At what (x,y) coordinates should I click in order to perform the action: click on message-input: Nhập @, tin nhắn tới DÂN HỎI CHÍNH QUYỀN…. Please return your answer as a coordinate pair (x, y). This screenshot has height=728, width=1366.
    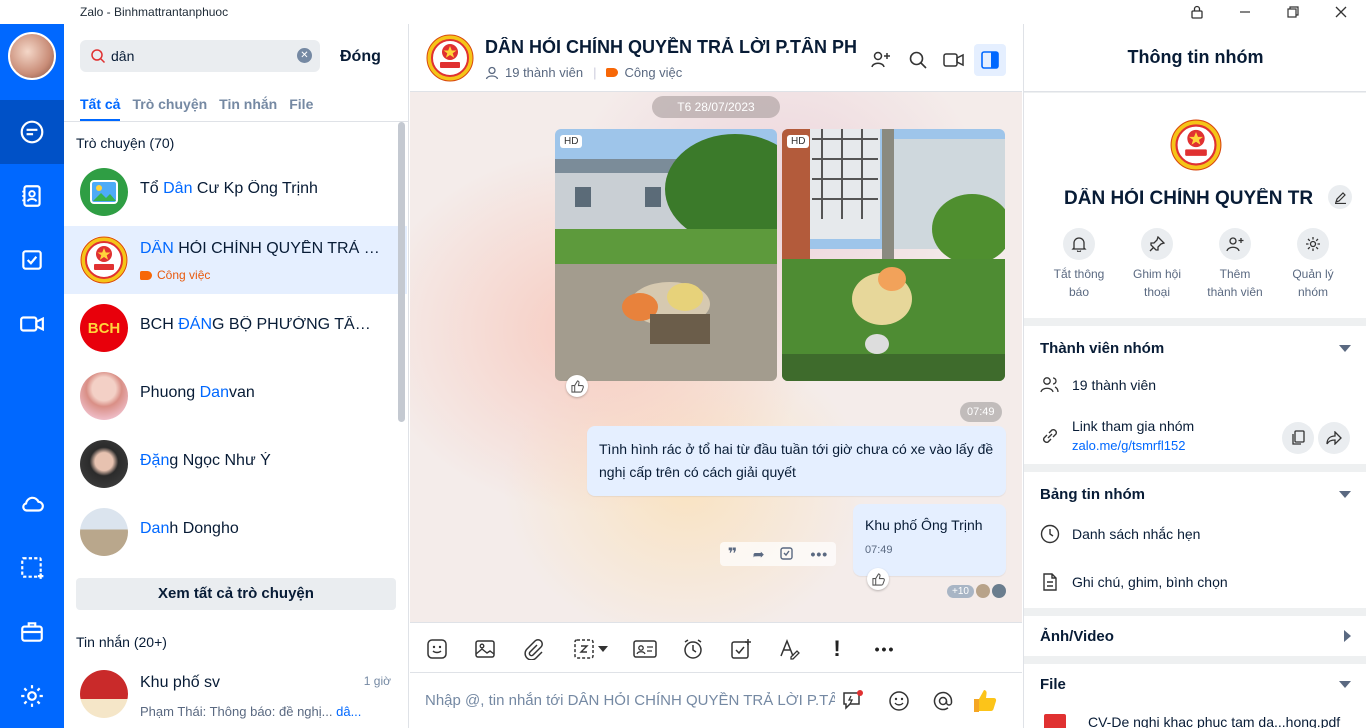
    Looking at the image, I should click on (630, 700).